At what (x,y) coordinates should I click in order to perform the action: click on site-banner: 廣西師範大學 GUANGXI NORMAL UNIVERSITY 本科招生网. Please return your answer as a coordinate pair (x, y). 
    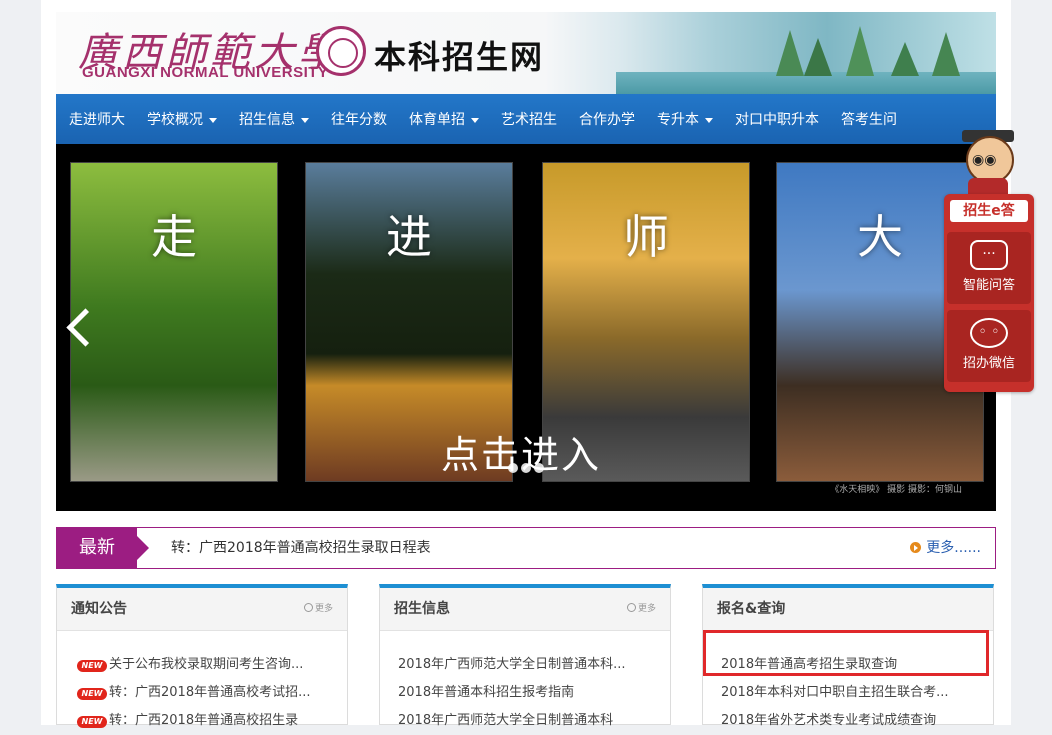
    Looking at the image, I should click on (526, 53).